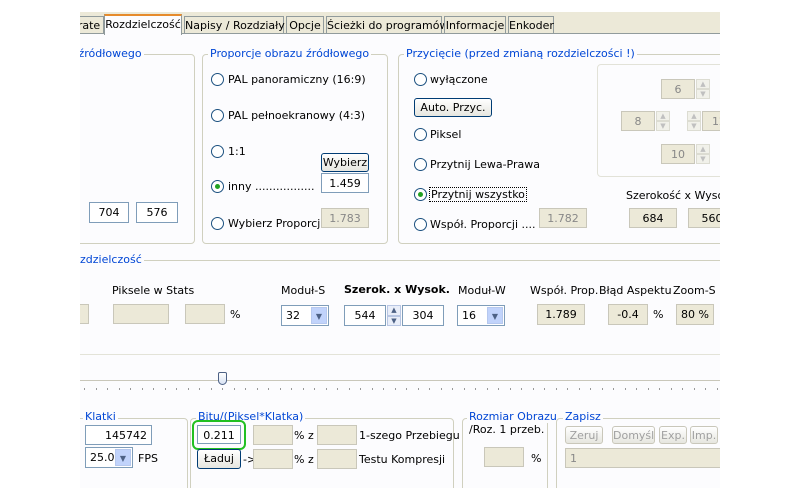 This screenshot has width=800, height=500. What do you see at coordinates (297, 79) in the screenshot?
I see `aspect-label-pal-wide: PAL panoramiczny (16:9)` at bounding box center [297, 79].